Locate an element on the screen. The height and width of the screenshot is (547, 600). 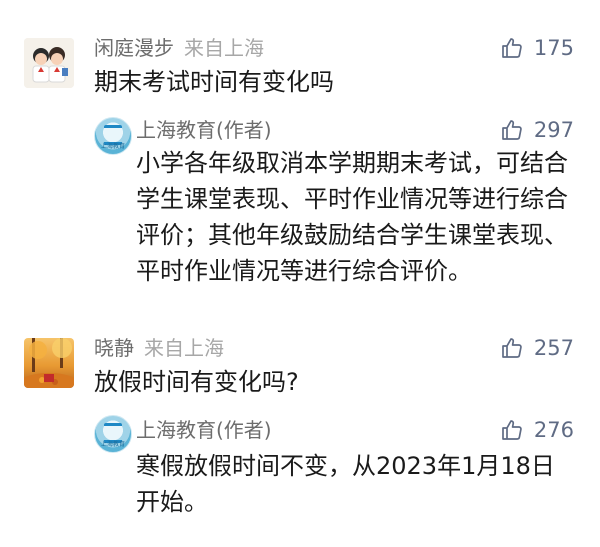
comment-text: 放假时间有变化吗? is located at coordinates (196, 382).